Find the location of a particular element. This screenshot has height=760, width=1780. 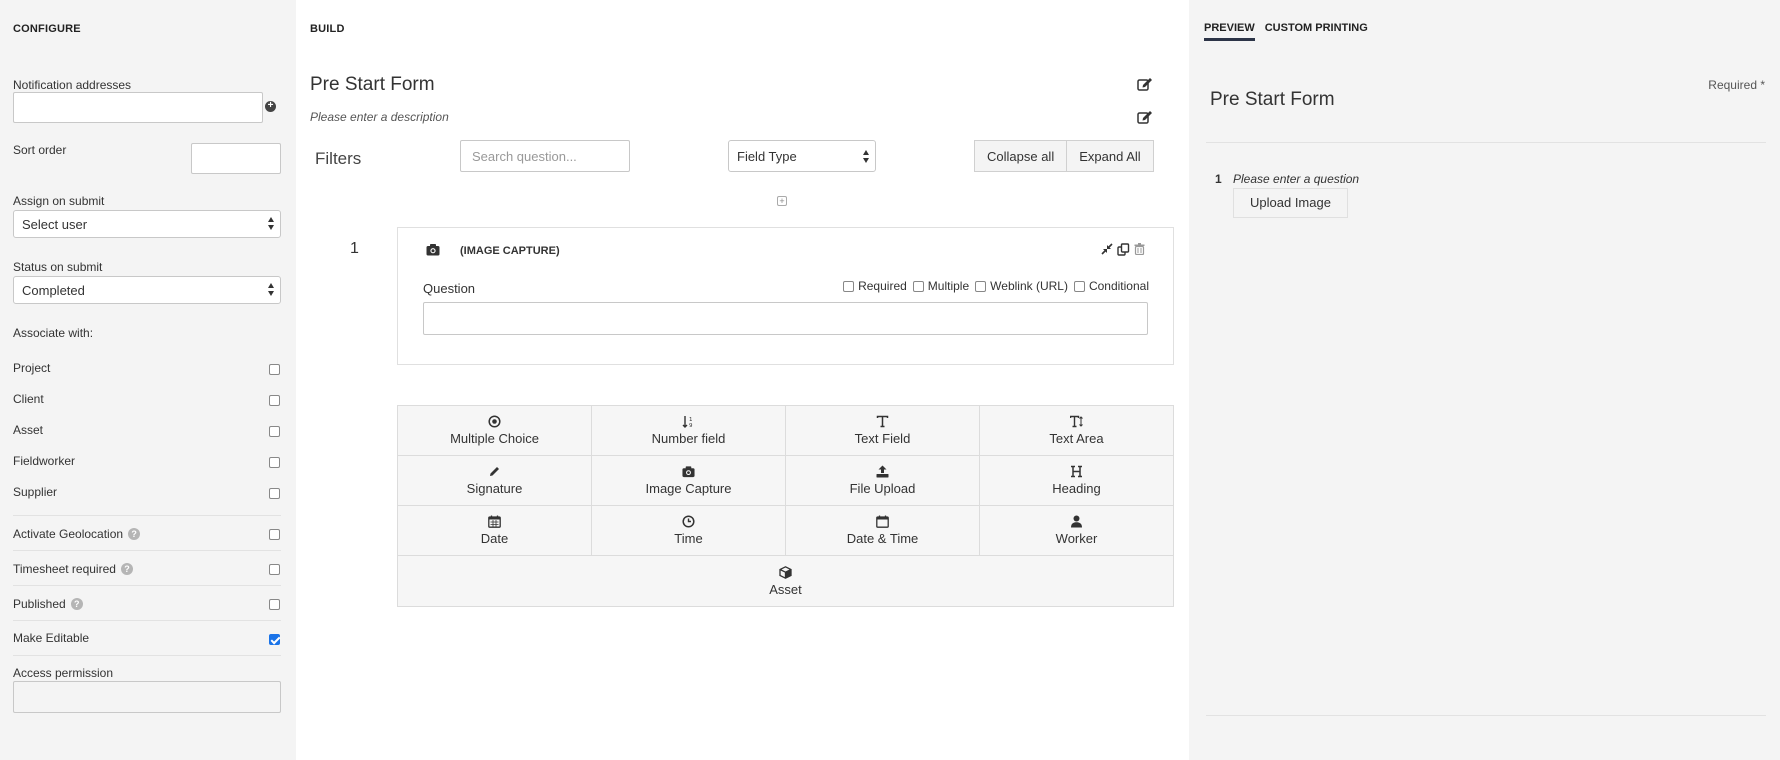

associate-supplier-checkbox is located at coordinates (274, 493).